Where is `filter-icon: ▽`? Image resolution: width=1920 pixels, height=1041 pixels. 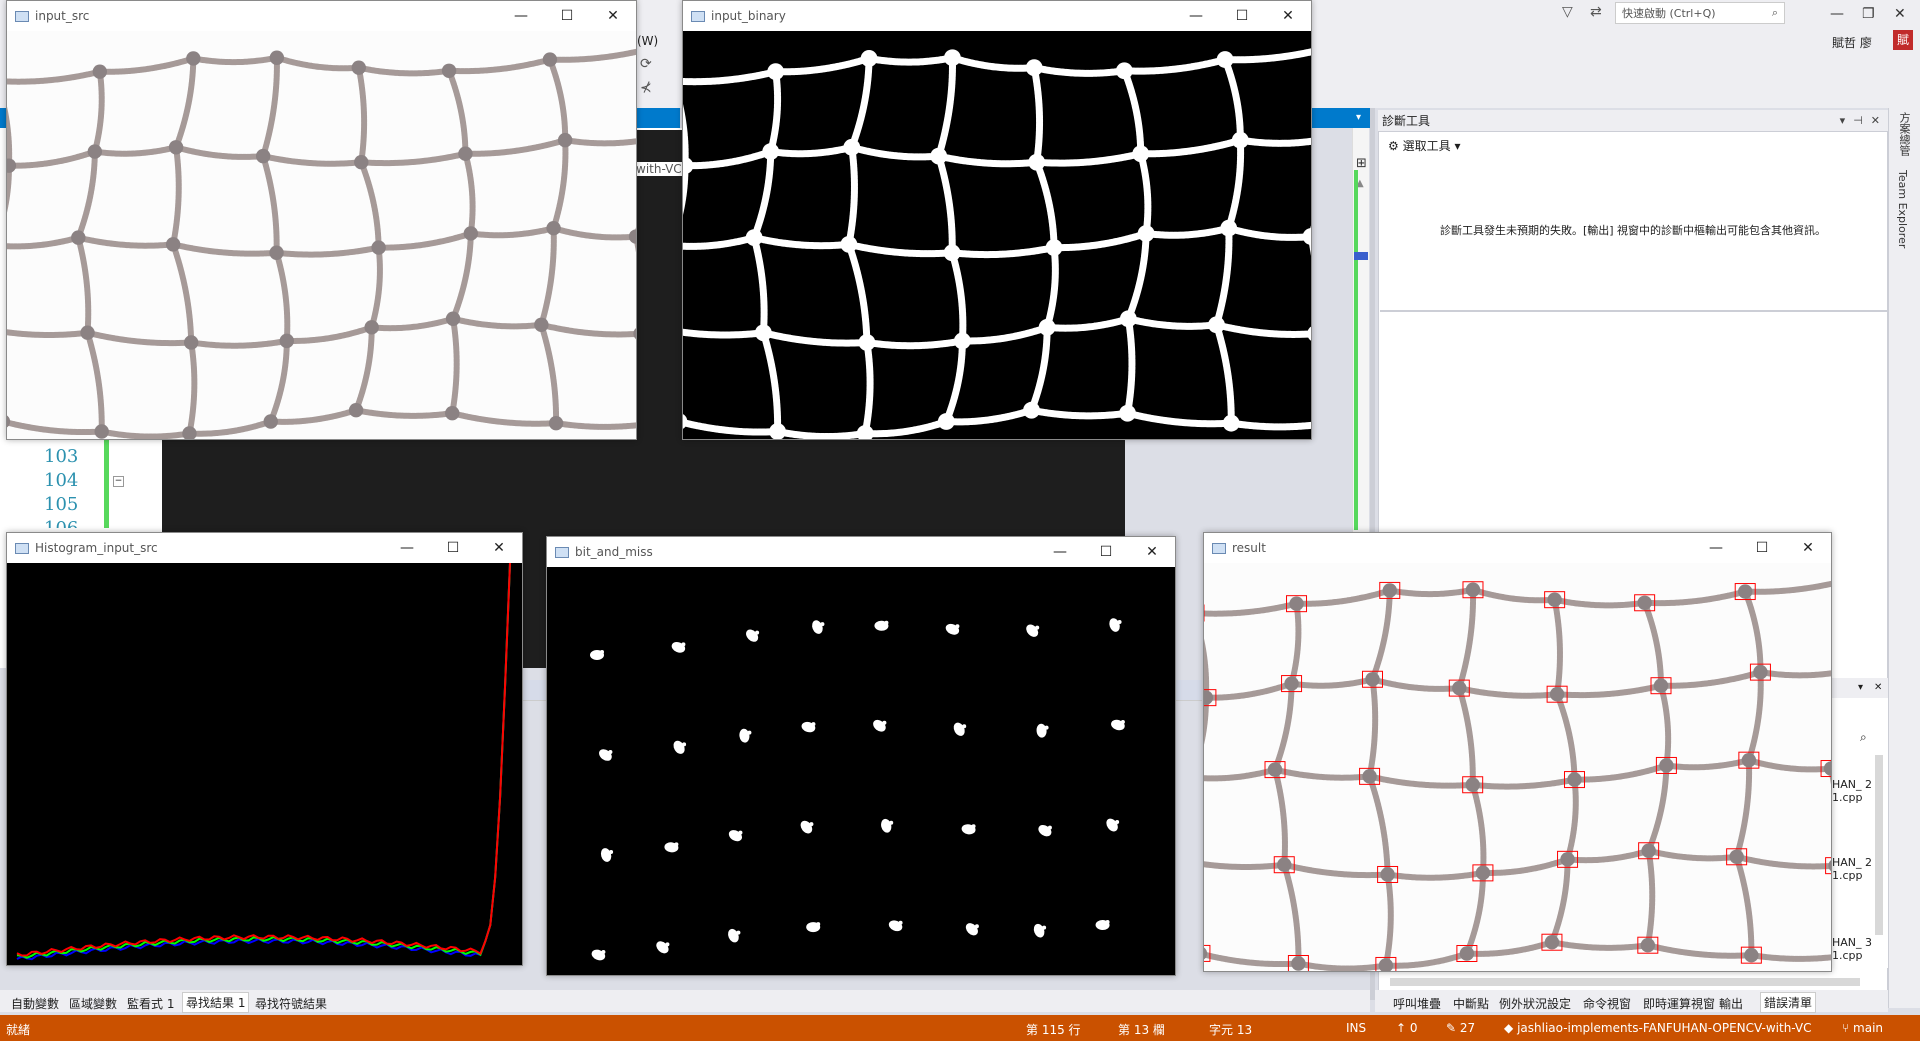 filter-icon: ▽ is located at coordinates (1567, 12).